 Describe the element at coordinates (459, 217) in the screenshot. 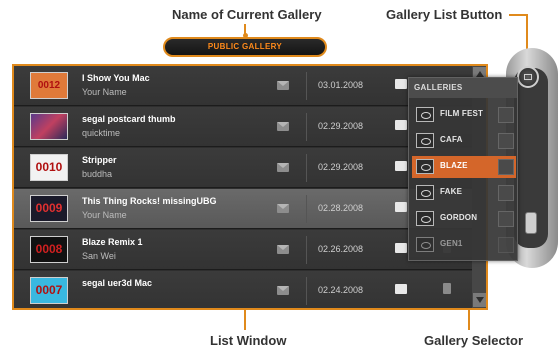

I see `gallery-item-label: GORDON` at that location.